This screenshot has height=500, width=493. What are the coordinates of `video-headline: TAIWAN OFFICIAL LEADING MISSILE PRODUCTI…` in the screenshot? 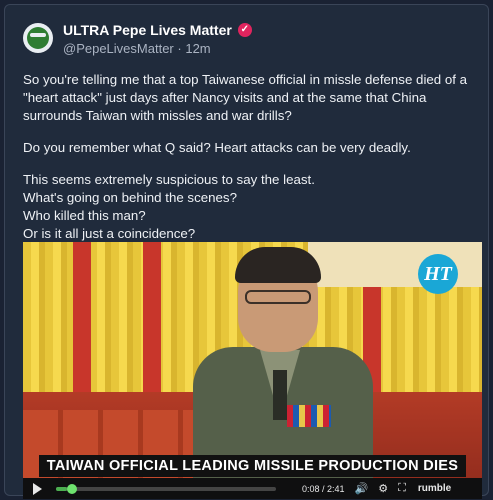 It's located at (252, 466).